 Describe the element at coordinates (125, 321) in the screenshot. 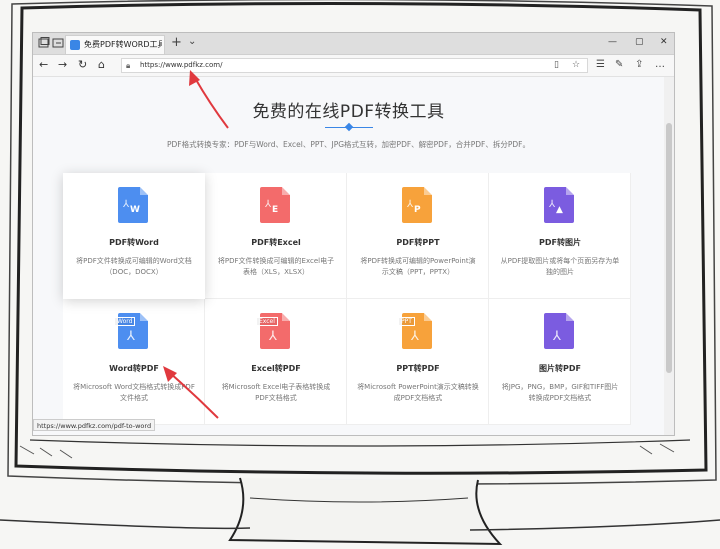

I see `doc-format-tag: Word` at that location.